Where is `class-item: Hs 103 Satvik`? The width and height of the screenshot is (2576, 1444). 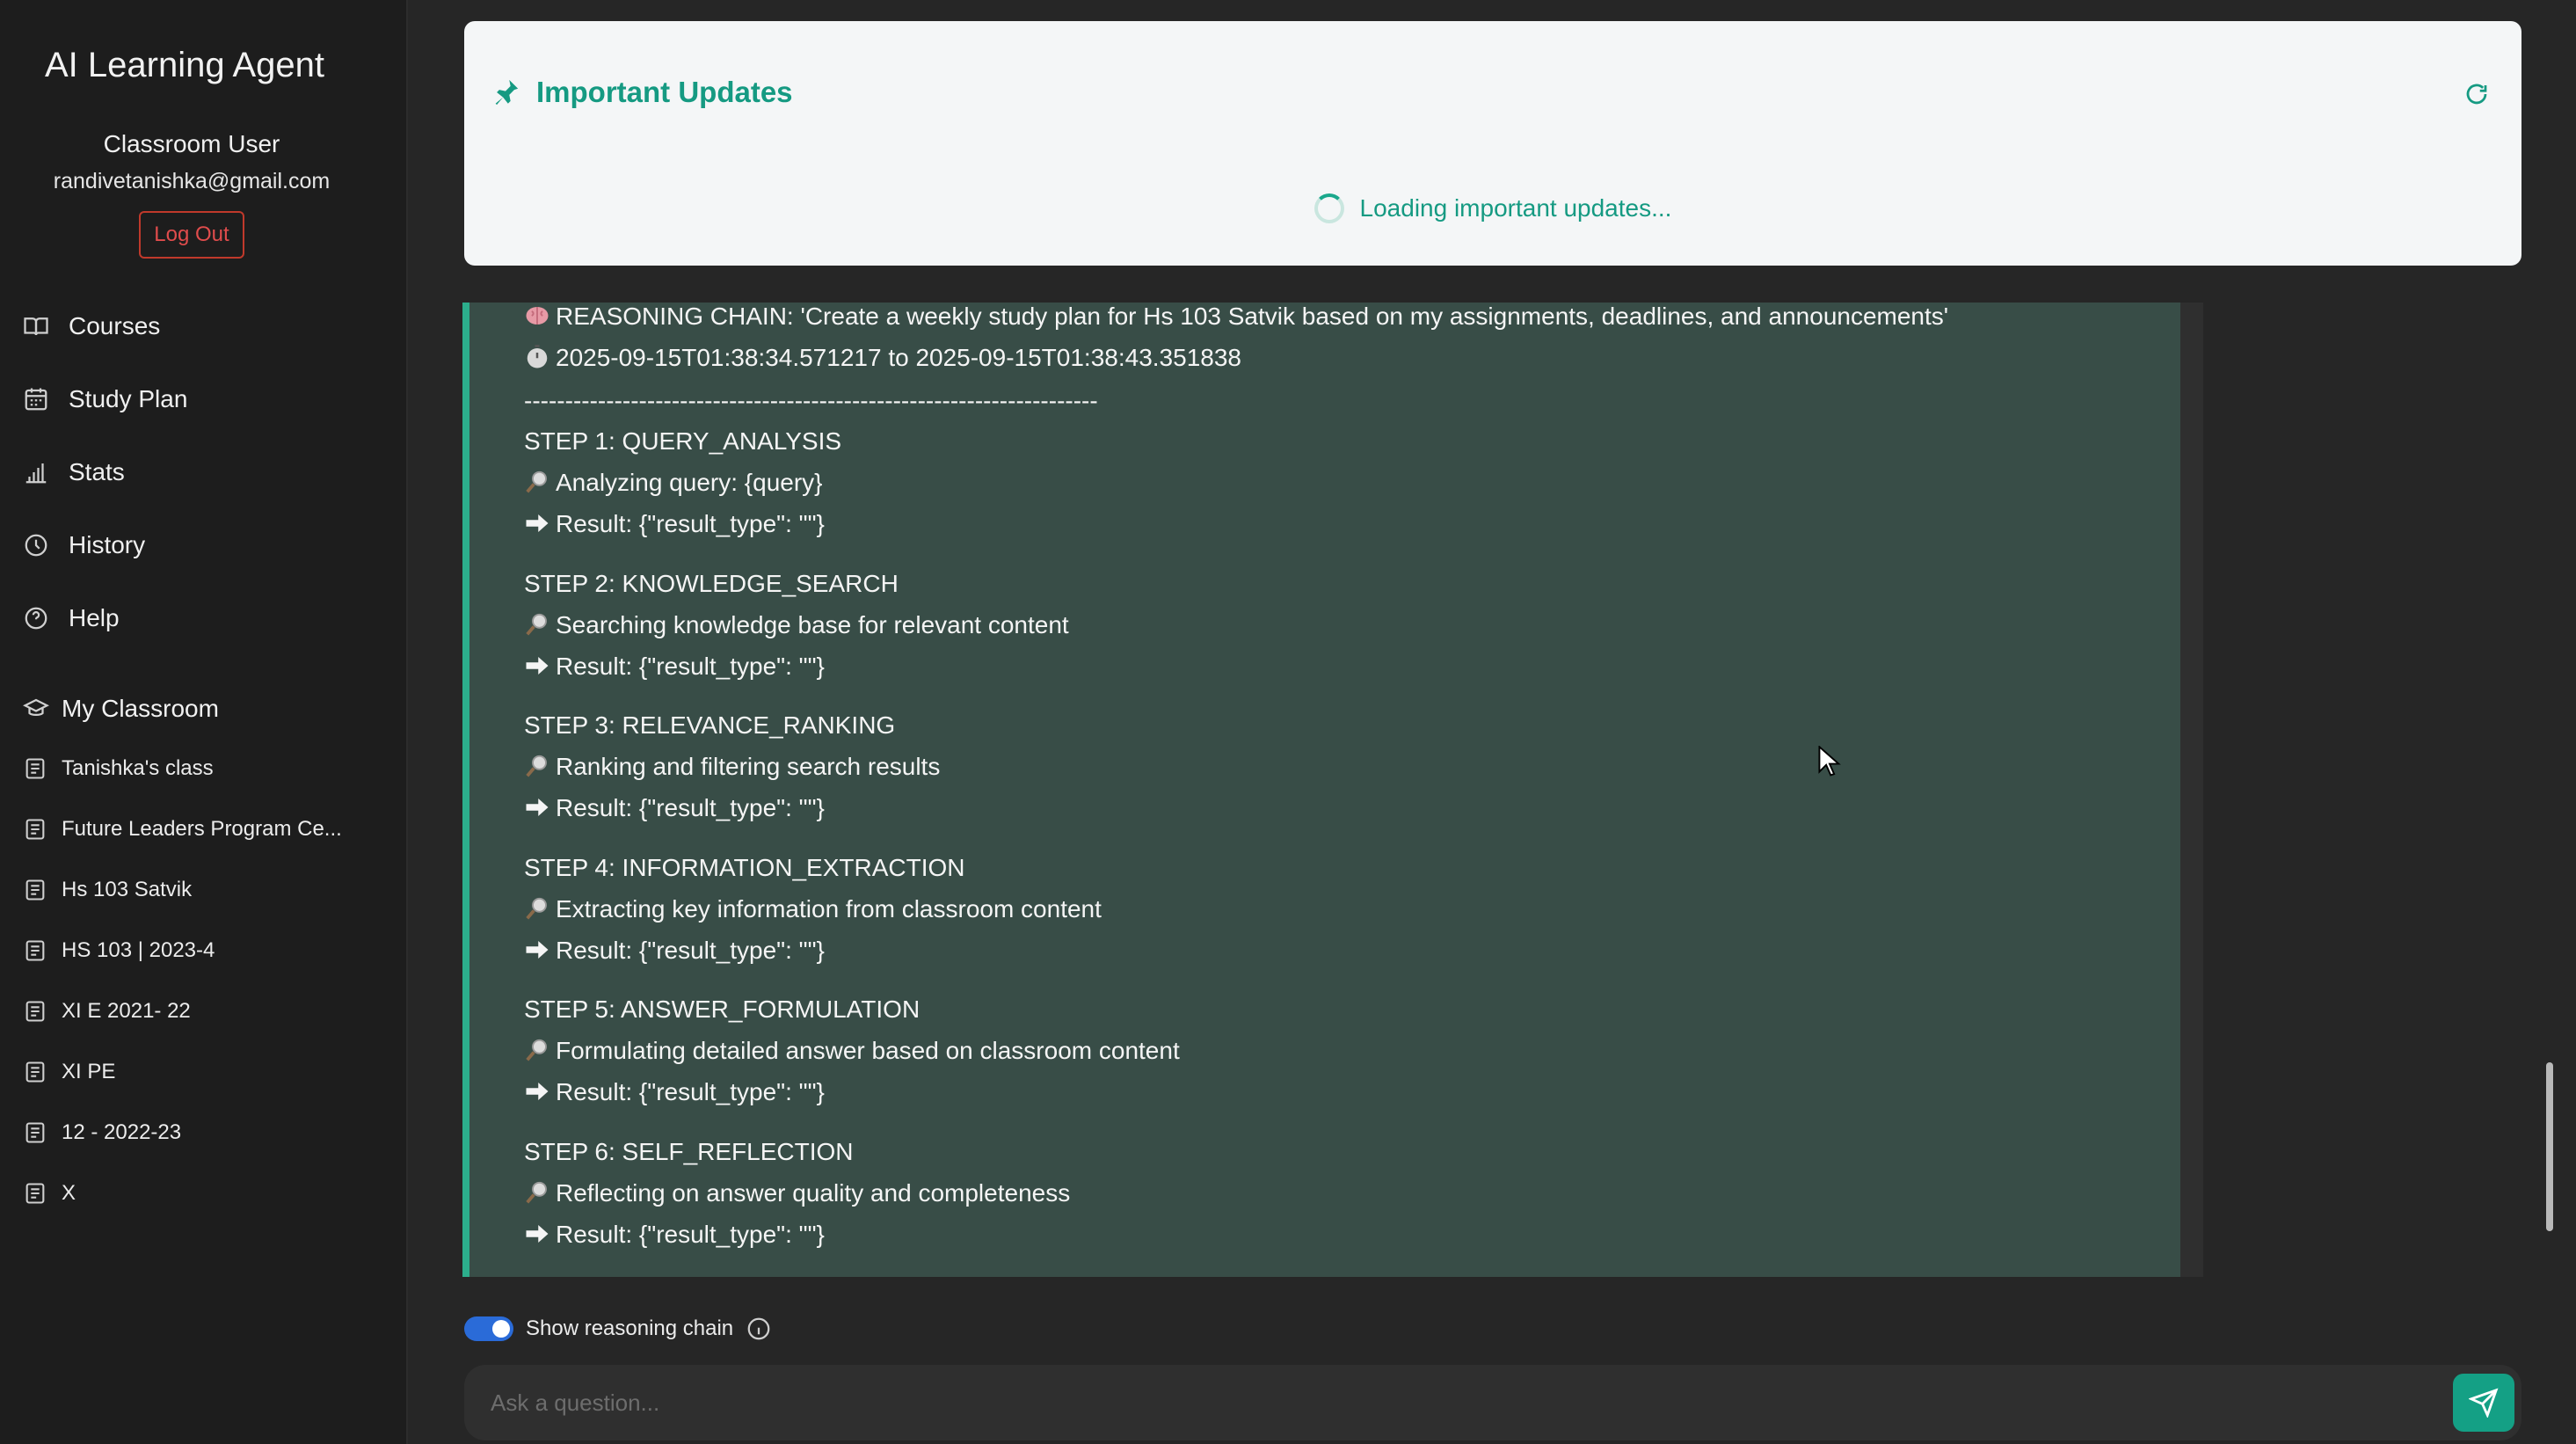
class-item: Hs 103 Satvik is located at coordinates (107, 890).